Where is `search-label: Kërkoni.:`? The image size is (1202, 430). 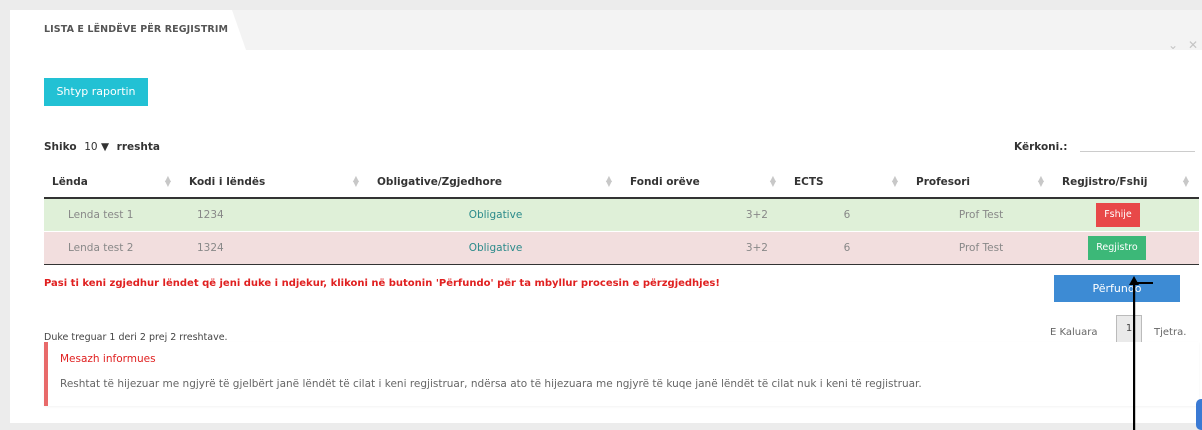
search-label: Kërkoni.: is located at coordinates (1041, 147).